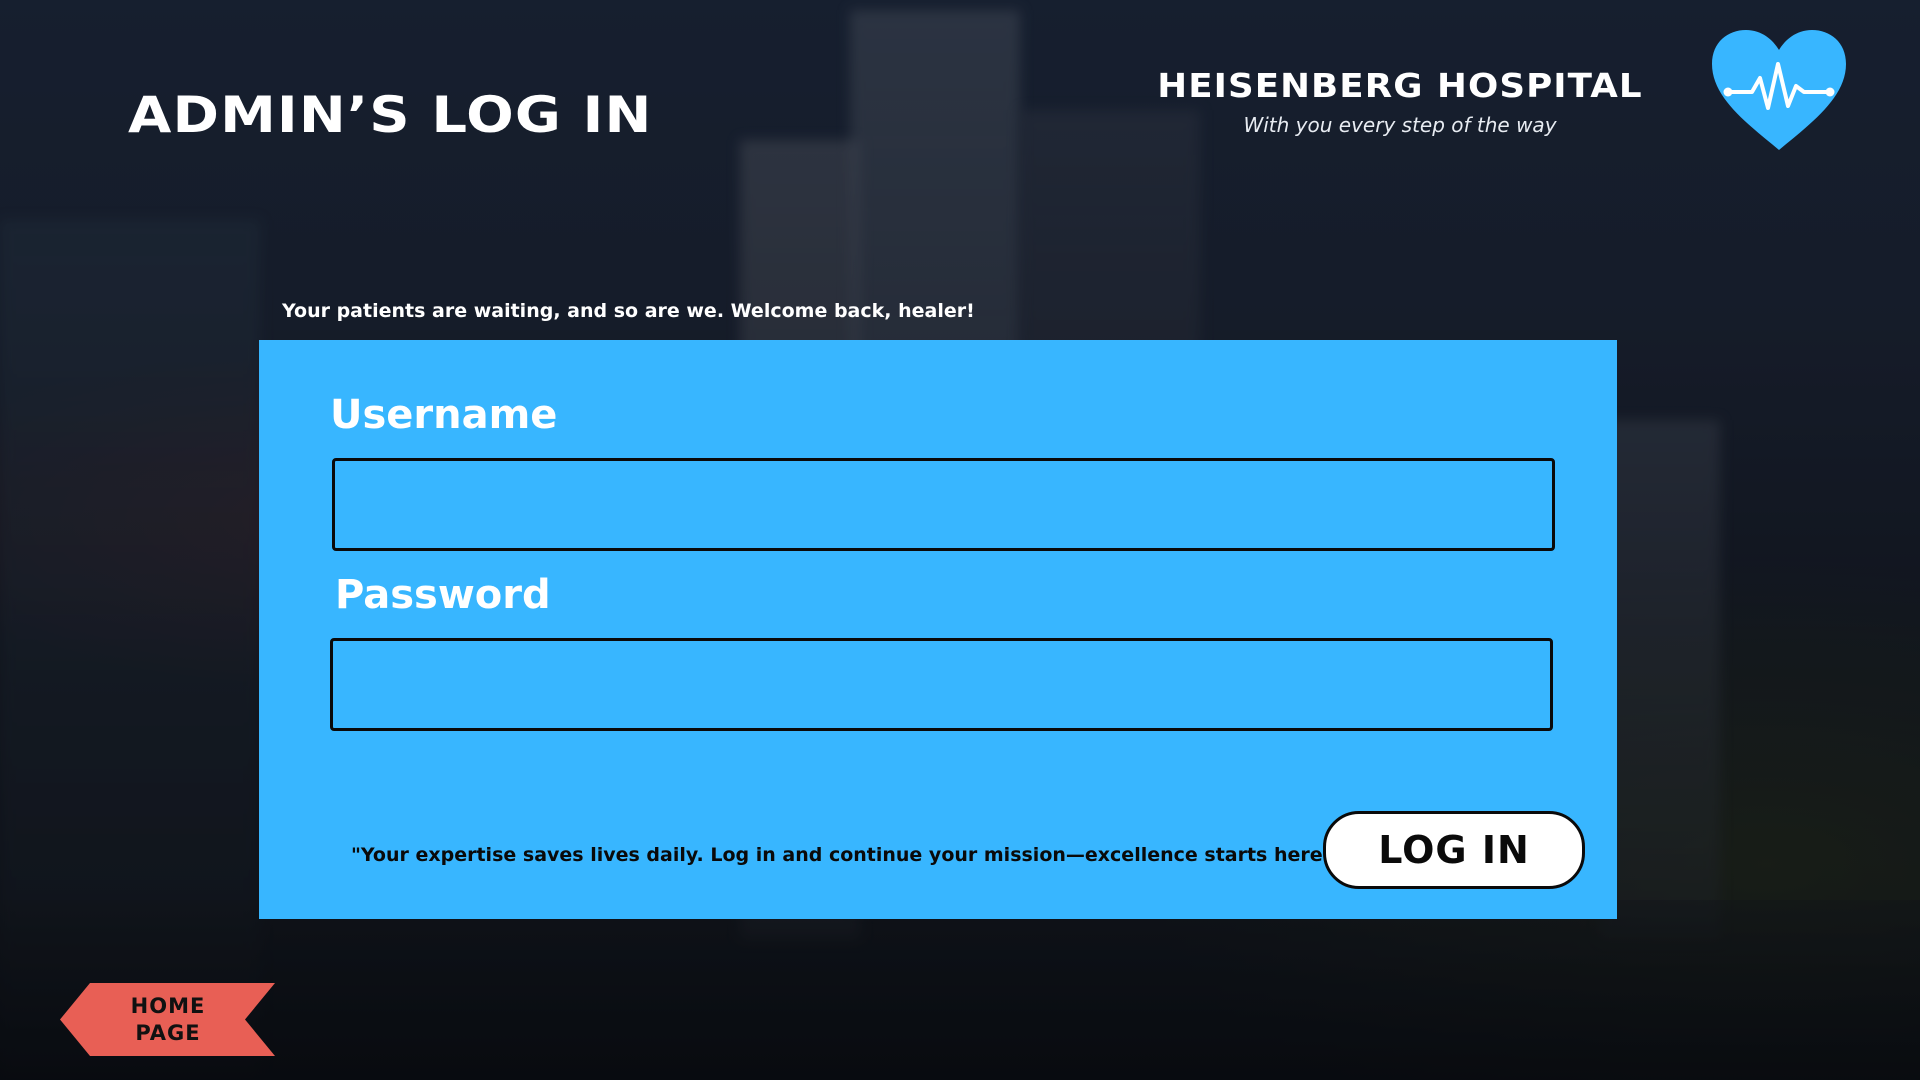 The image size is (1920, 1080). I want to click on home-page-label: HOME PAGE, so click(168, 1020).